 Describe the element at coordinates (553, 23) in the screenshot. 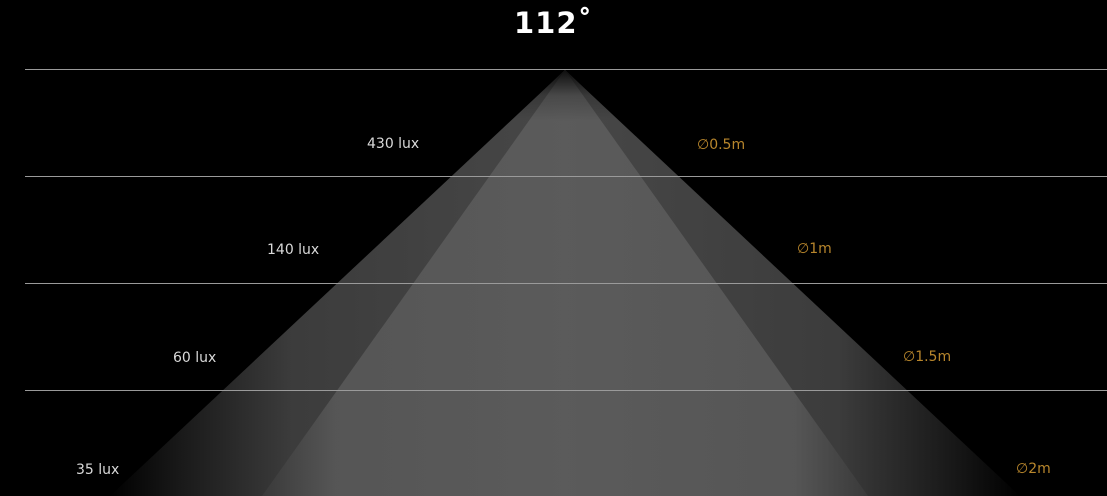

I see `beam-angle-title: 112˚` at that location.